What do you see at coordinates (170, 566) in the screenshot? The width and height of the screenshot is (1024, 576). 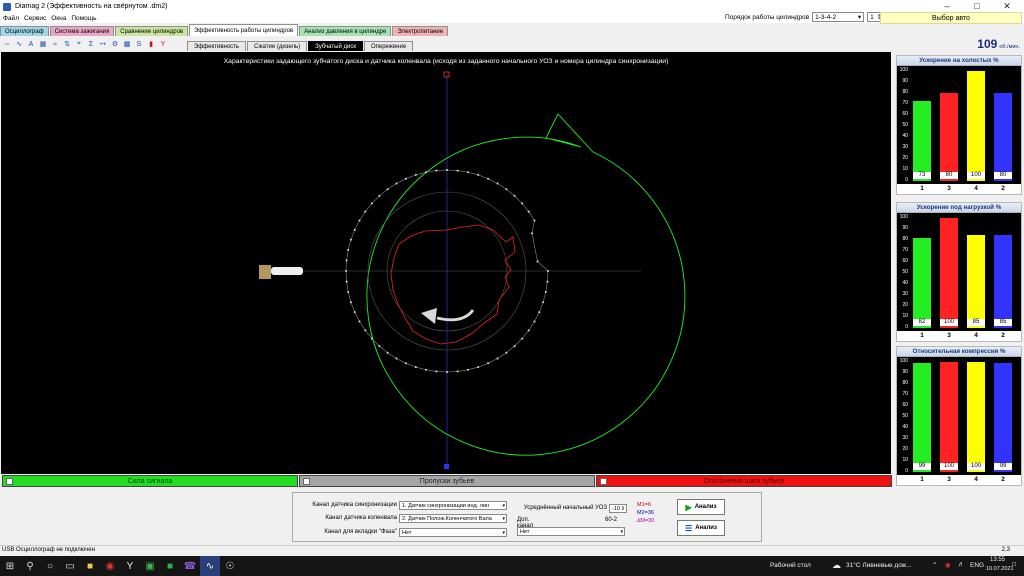 I see `app-green-icon: ■` at bounding box center [170, 566].